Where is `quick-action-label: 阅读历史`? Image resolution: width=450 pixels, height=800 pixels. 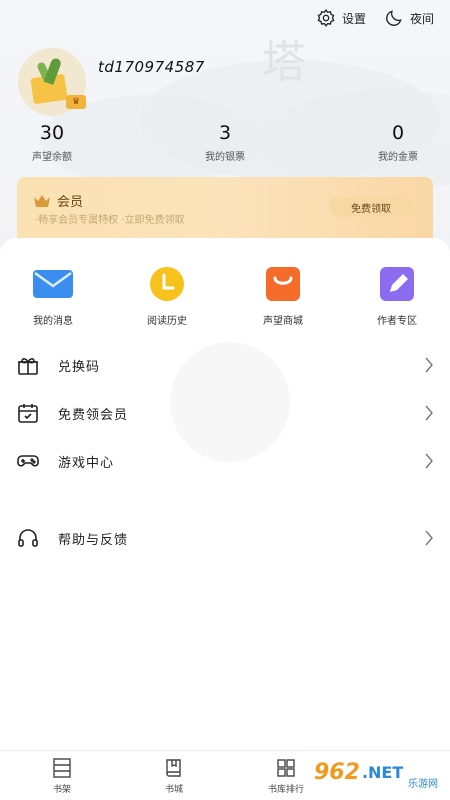 quick-action-label: 阅读历史 is located at coordinates (167, 321).